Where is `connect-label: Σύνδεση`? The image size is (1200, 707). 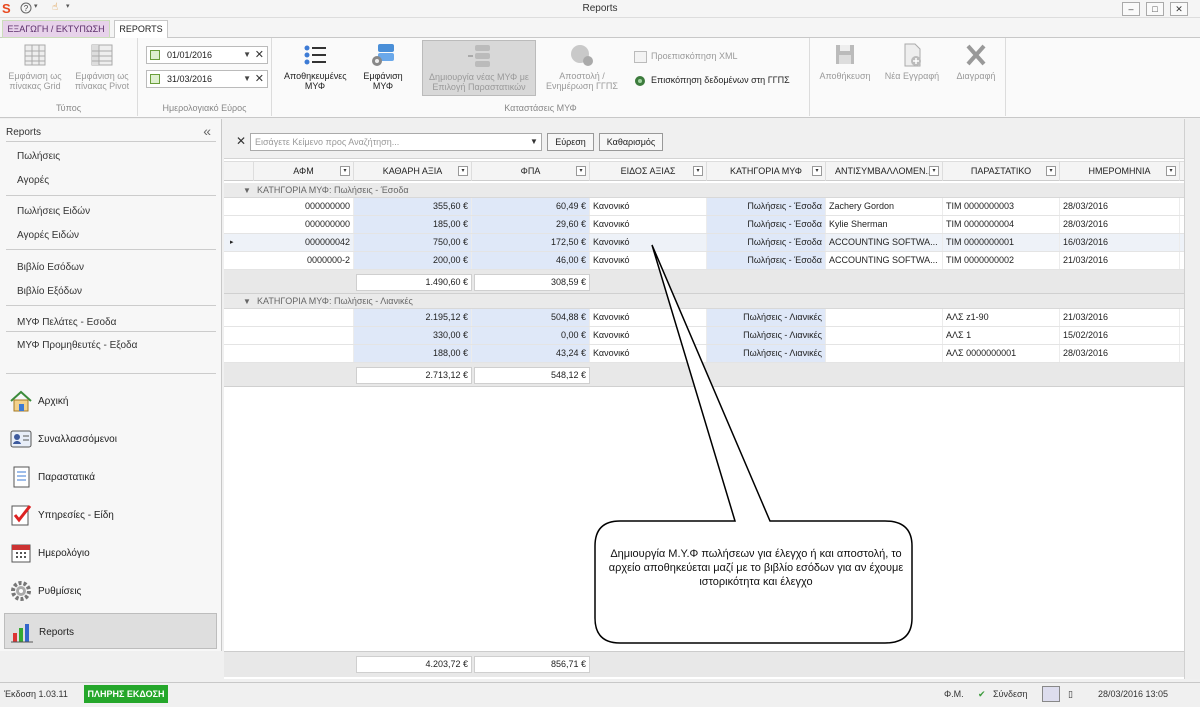 connect-label: Σύνδεση is located at coordinates (1010, 694).